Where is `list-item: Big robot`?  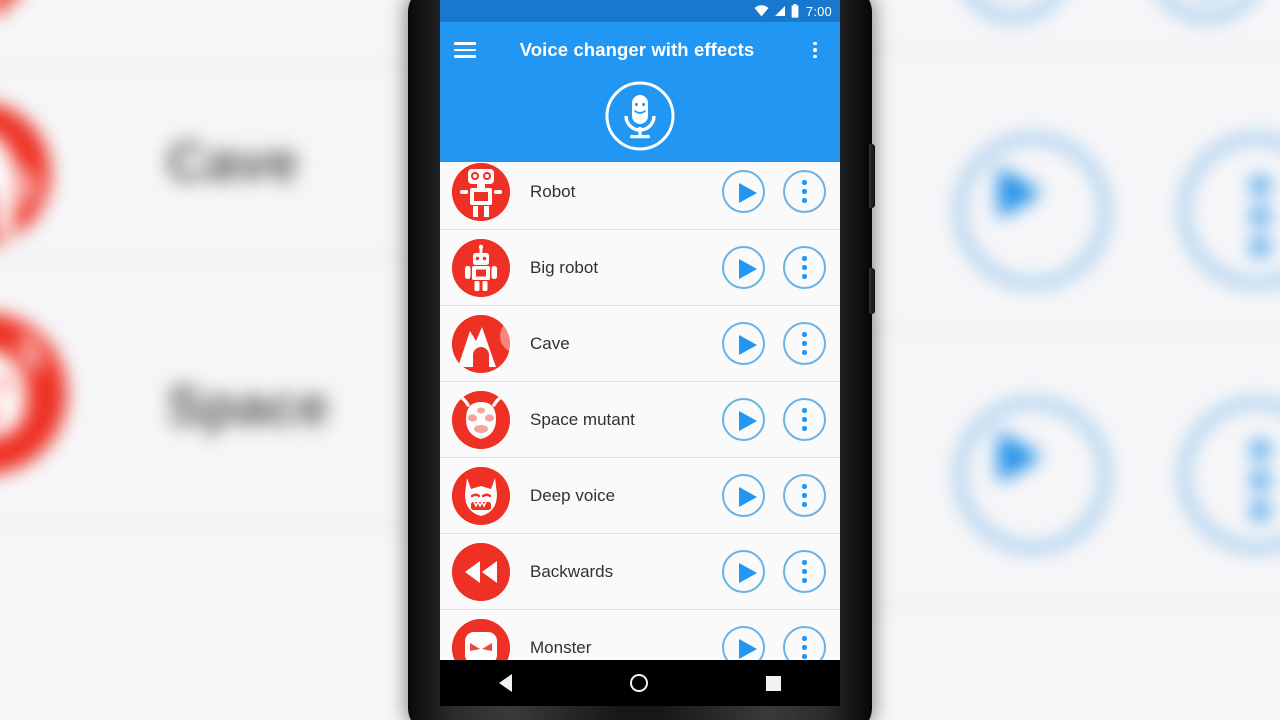
list-item: Big robot is located at coordinates (640, 268).